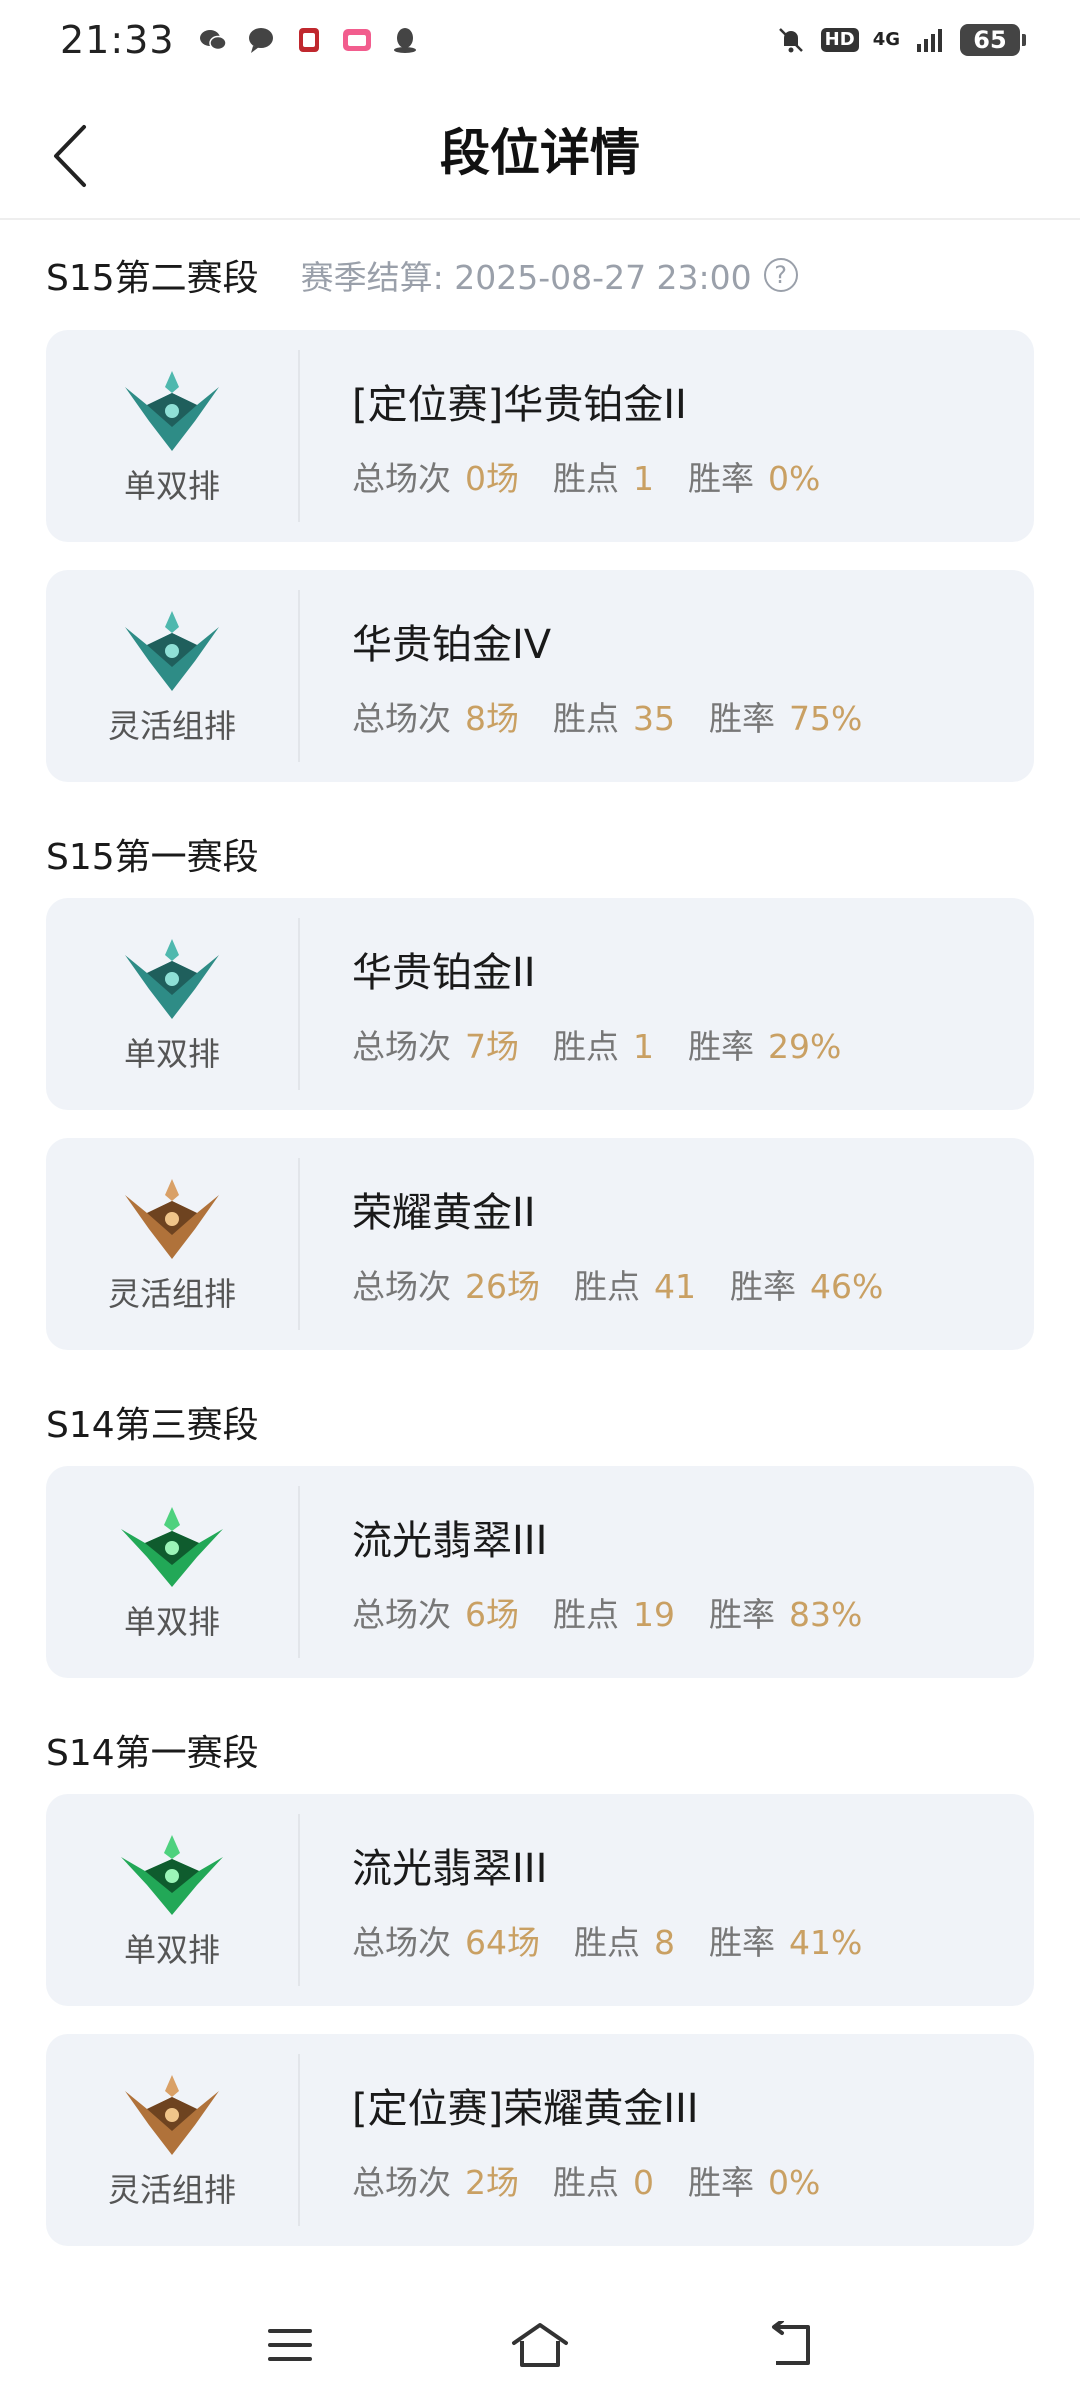 This screenshot has height=2408, width=1080. Describe the element at coordinates (450, 1541) in the screenshot. I see `rank-name: 流光翡翠III` at that location.